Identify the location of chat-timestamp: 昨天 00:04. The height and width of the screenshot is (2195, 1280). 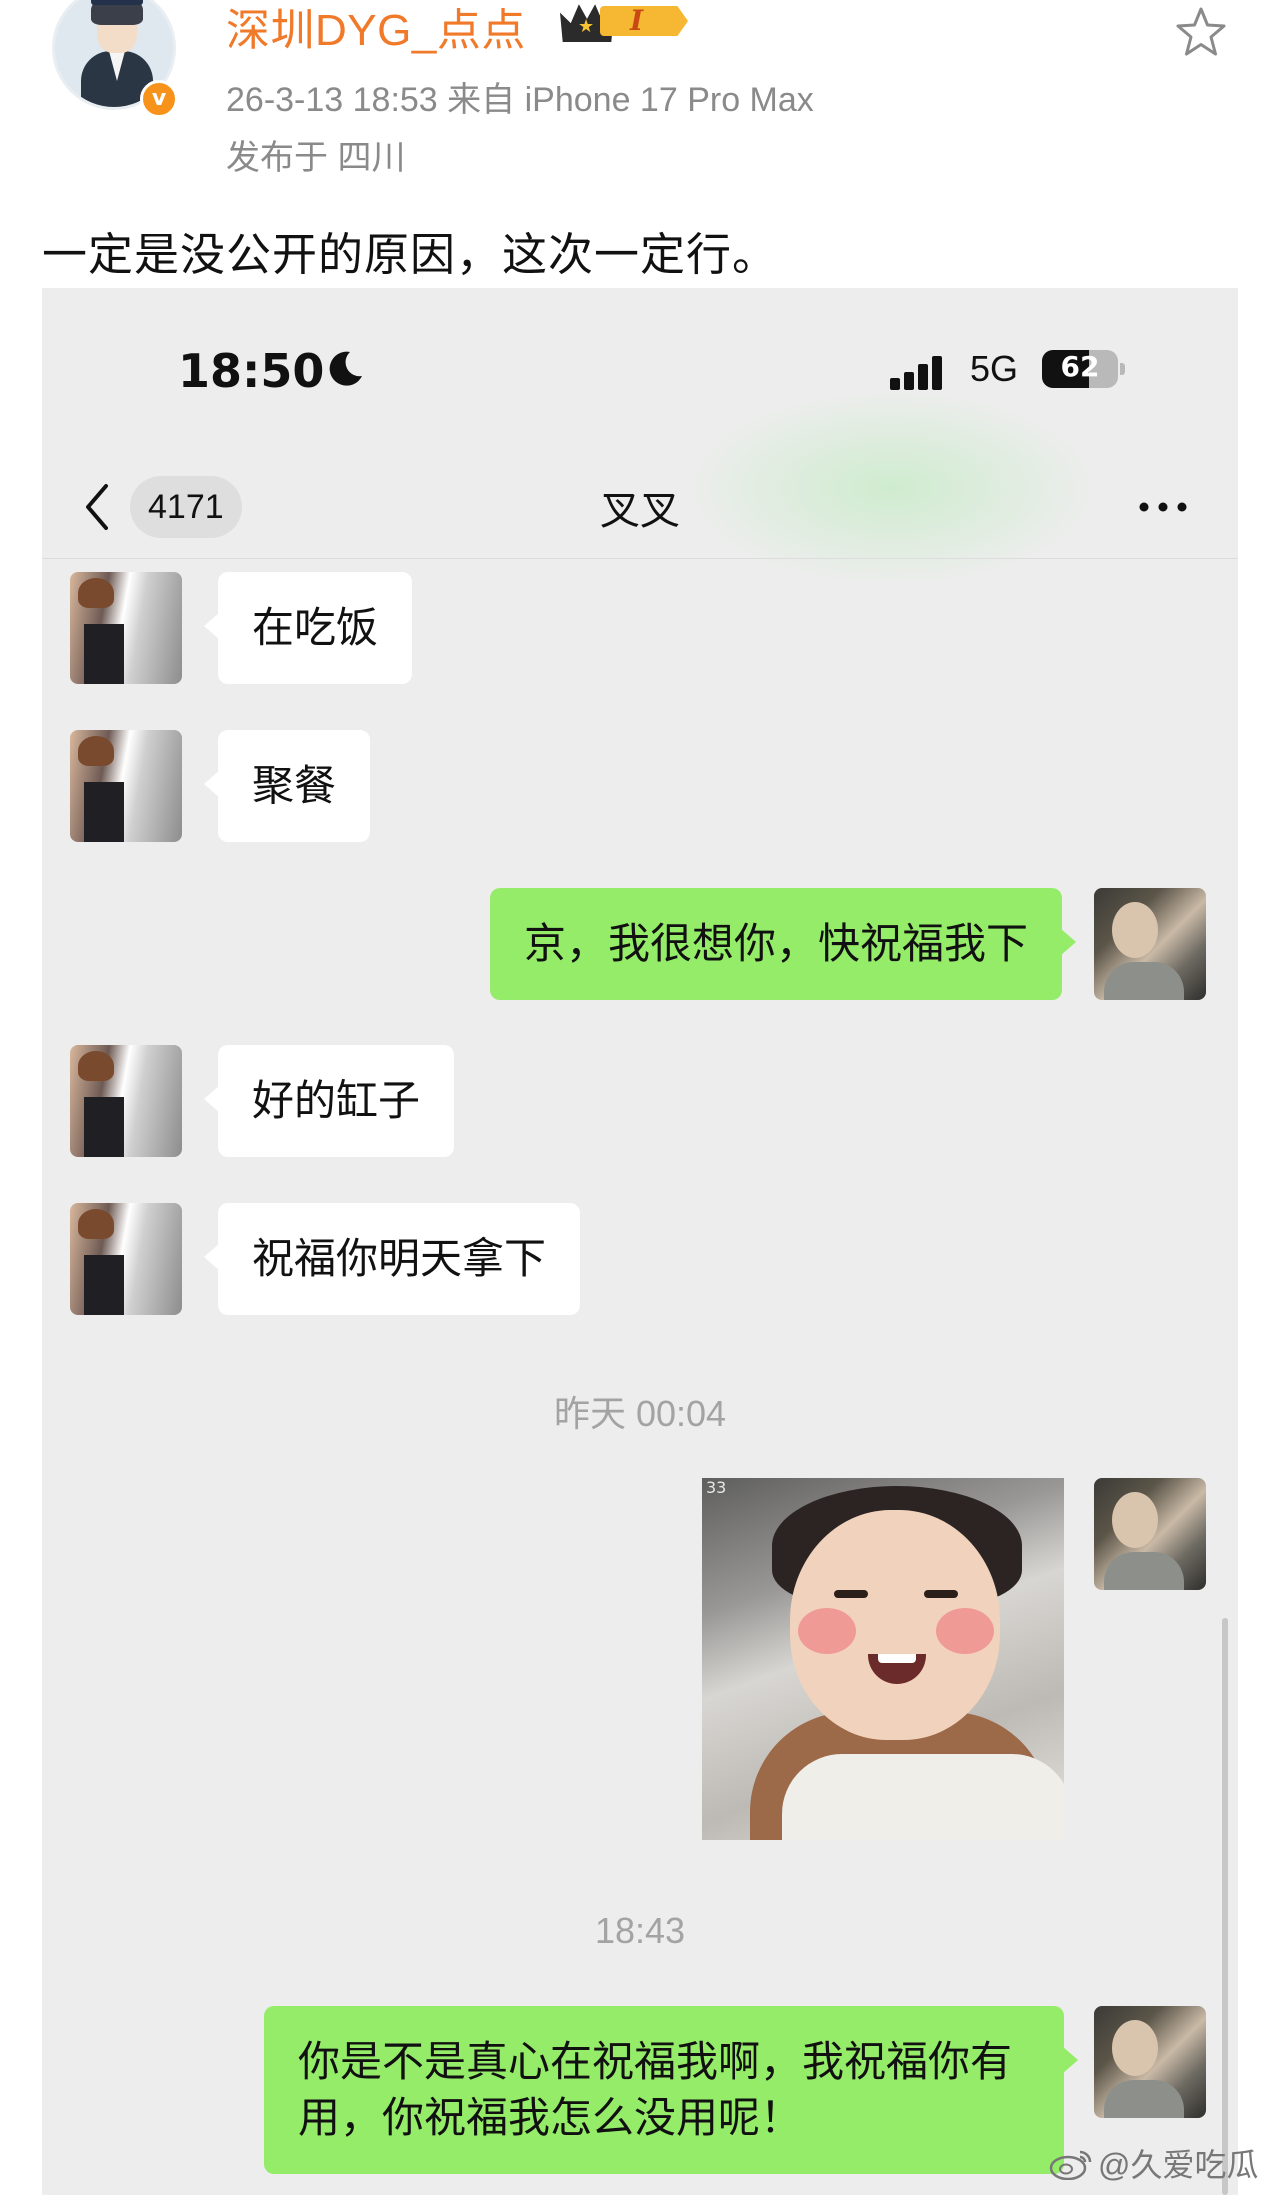
(640, 1413).